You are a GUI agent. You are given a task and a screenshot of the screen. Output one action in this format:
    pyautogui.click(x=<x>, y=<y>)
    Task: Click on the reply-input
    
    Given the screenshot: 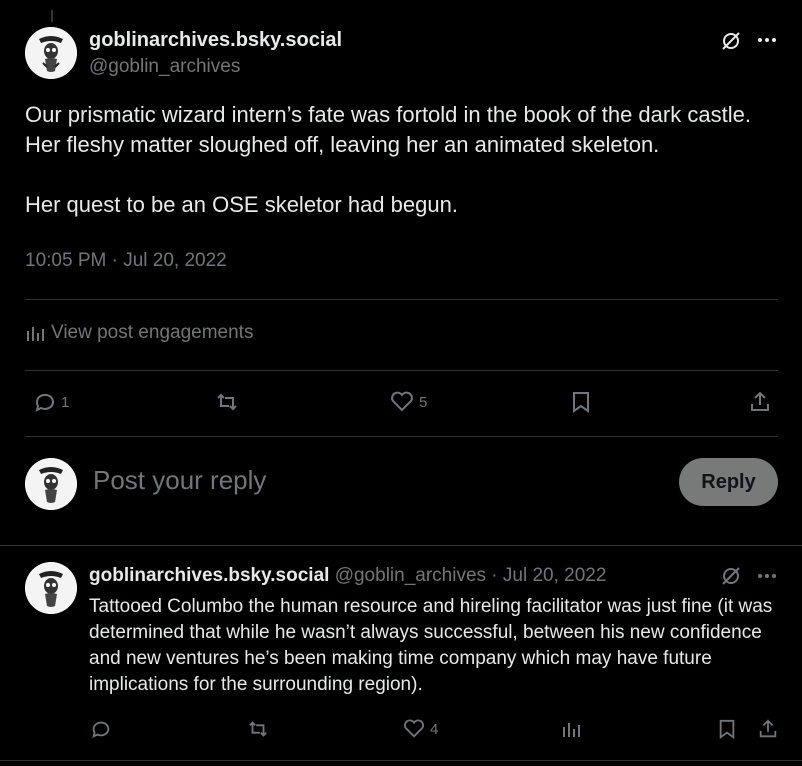 What is the action you would take?
    pyautogui.click(x=373, y=480)
    